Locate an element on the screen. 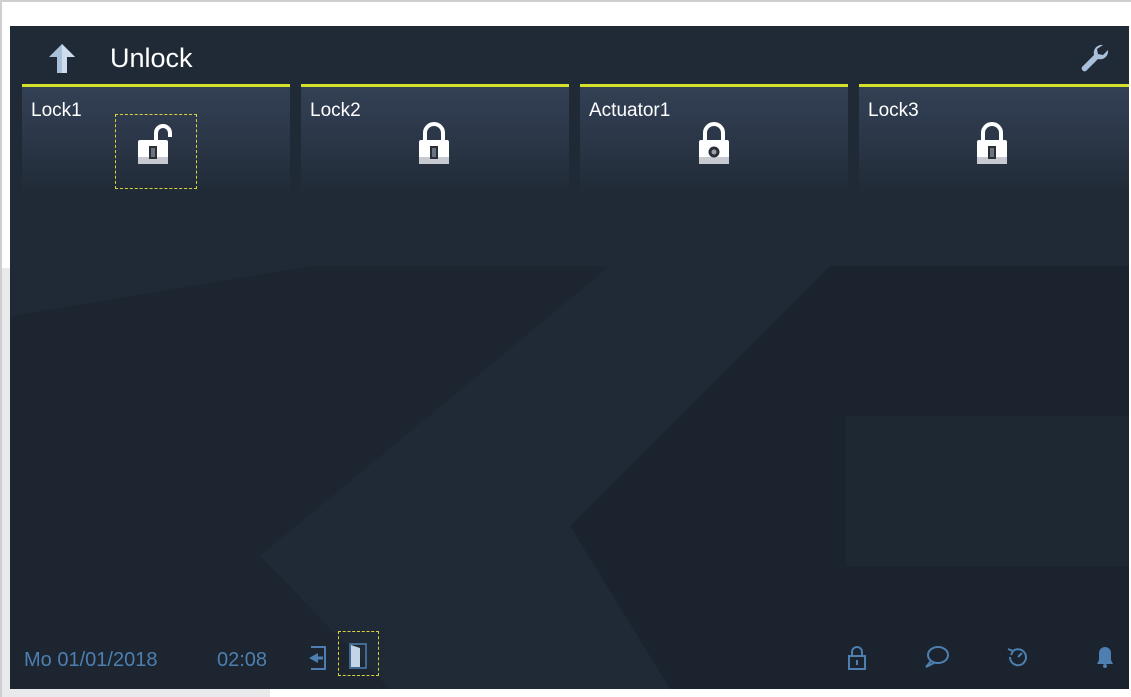 Image resolution: width=1131 pixels, height=697 pixels. tile-actuator1: Actuator1 is located at coordinates (714, 139).